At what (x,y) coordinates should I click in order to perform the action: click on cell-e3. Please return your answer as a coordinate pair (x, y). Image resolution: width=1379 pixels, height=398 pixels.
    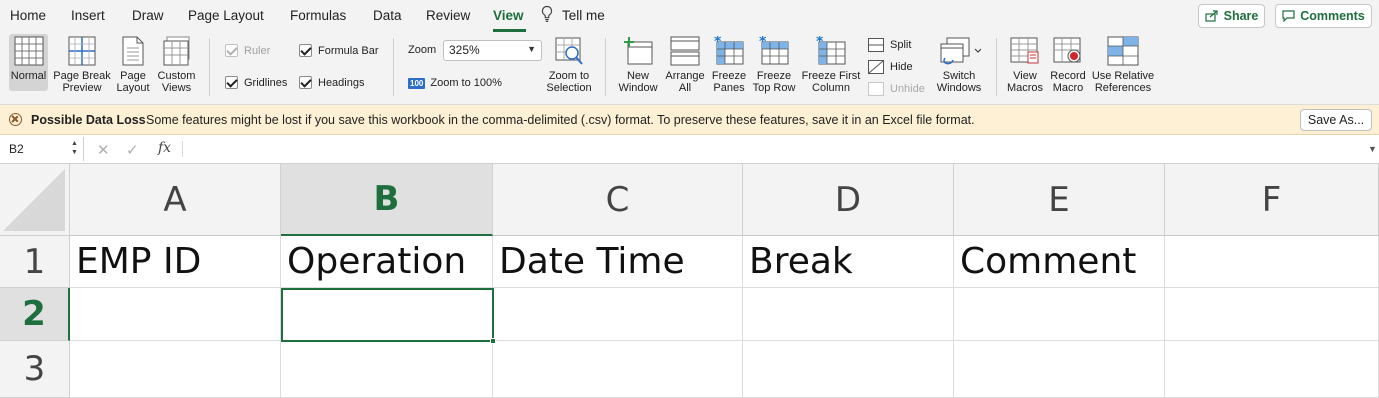
    Looking at the image, I should click on (1059, 369).